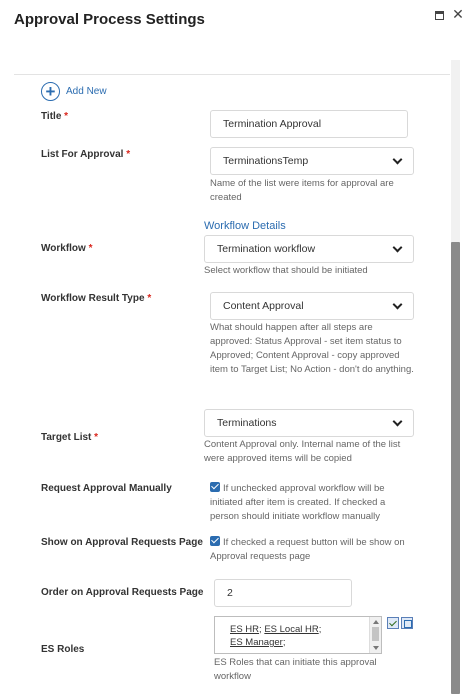 This screenshot has width=474, height=694. I want to click on workflow-result-type-label: Workflow Result Type *, so click(96, 298).